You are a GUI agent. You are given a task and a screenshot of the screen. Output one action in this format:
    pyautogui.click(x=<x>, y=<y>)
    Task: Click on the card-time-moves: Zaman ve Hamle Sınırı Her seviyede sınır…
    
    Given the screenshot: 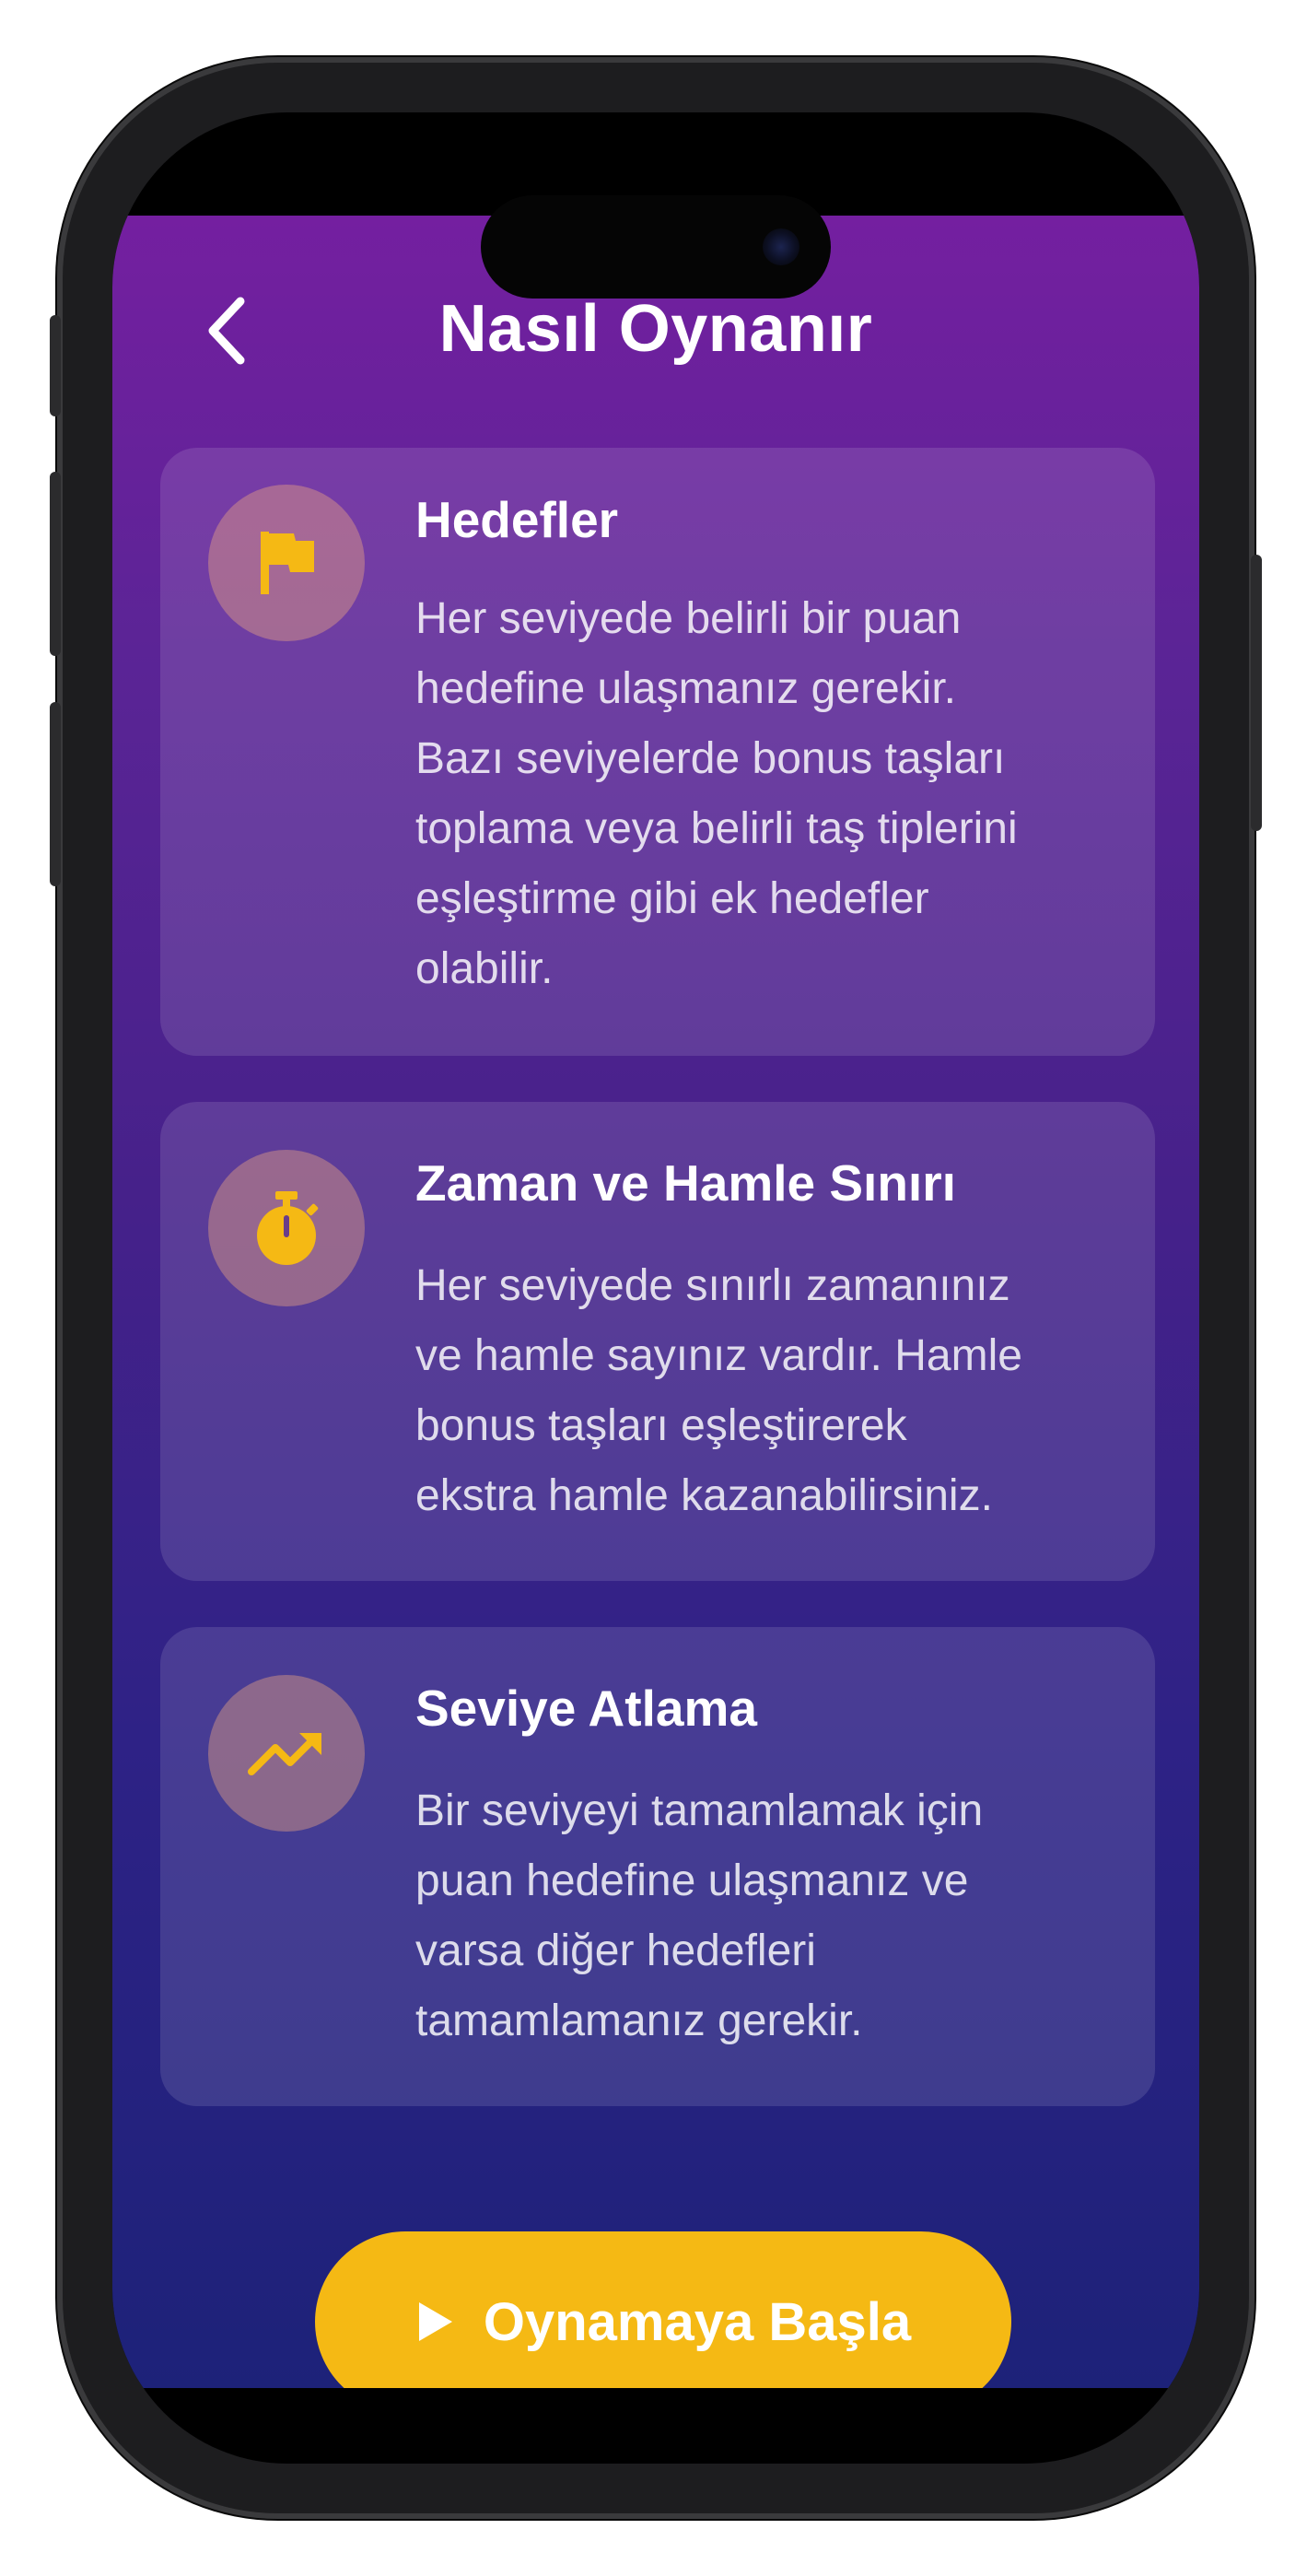 What is the action you would take?
    pyautogui.click(x=658, y=1341)
    